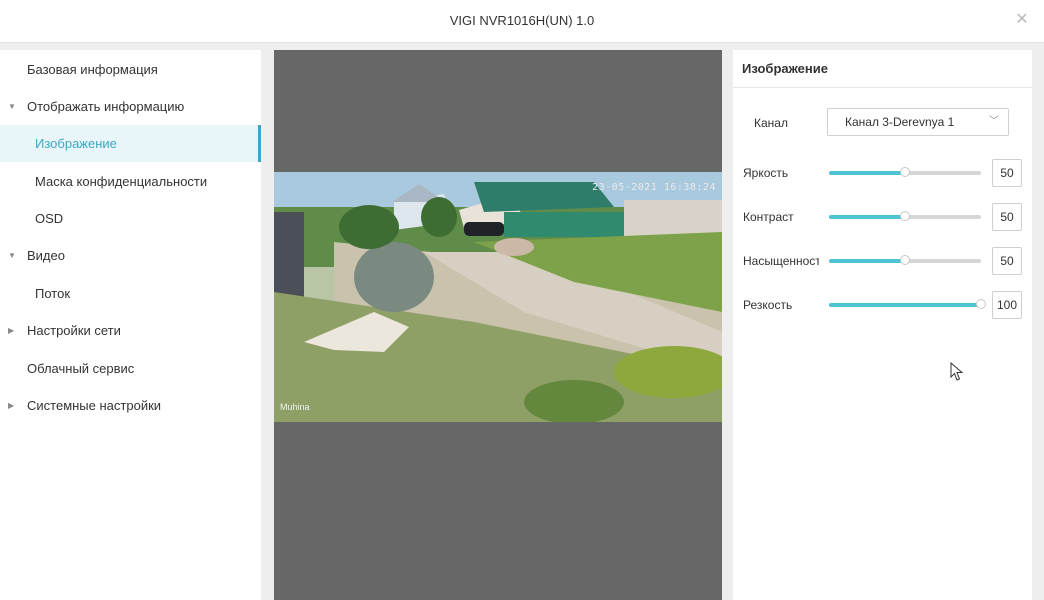 The image size is (1044, 600). What do you see at coordinates (994, 121) in the screenshot?
I see `chevron-down-icon: ﹀` at bounding box center [994, 121].